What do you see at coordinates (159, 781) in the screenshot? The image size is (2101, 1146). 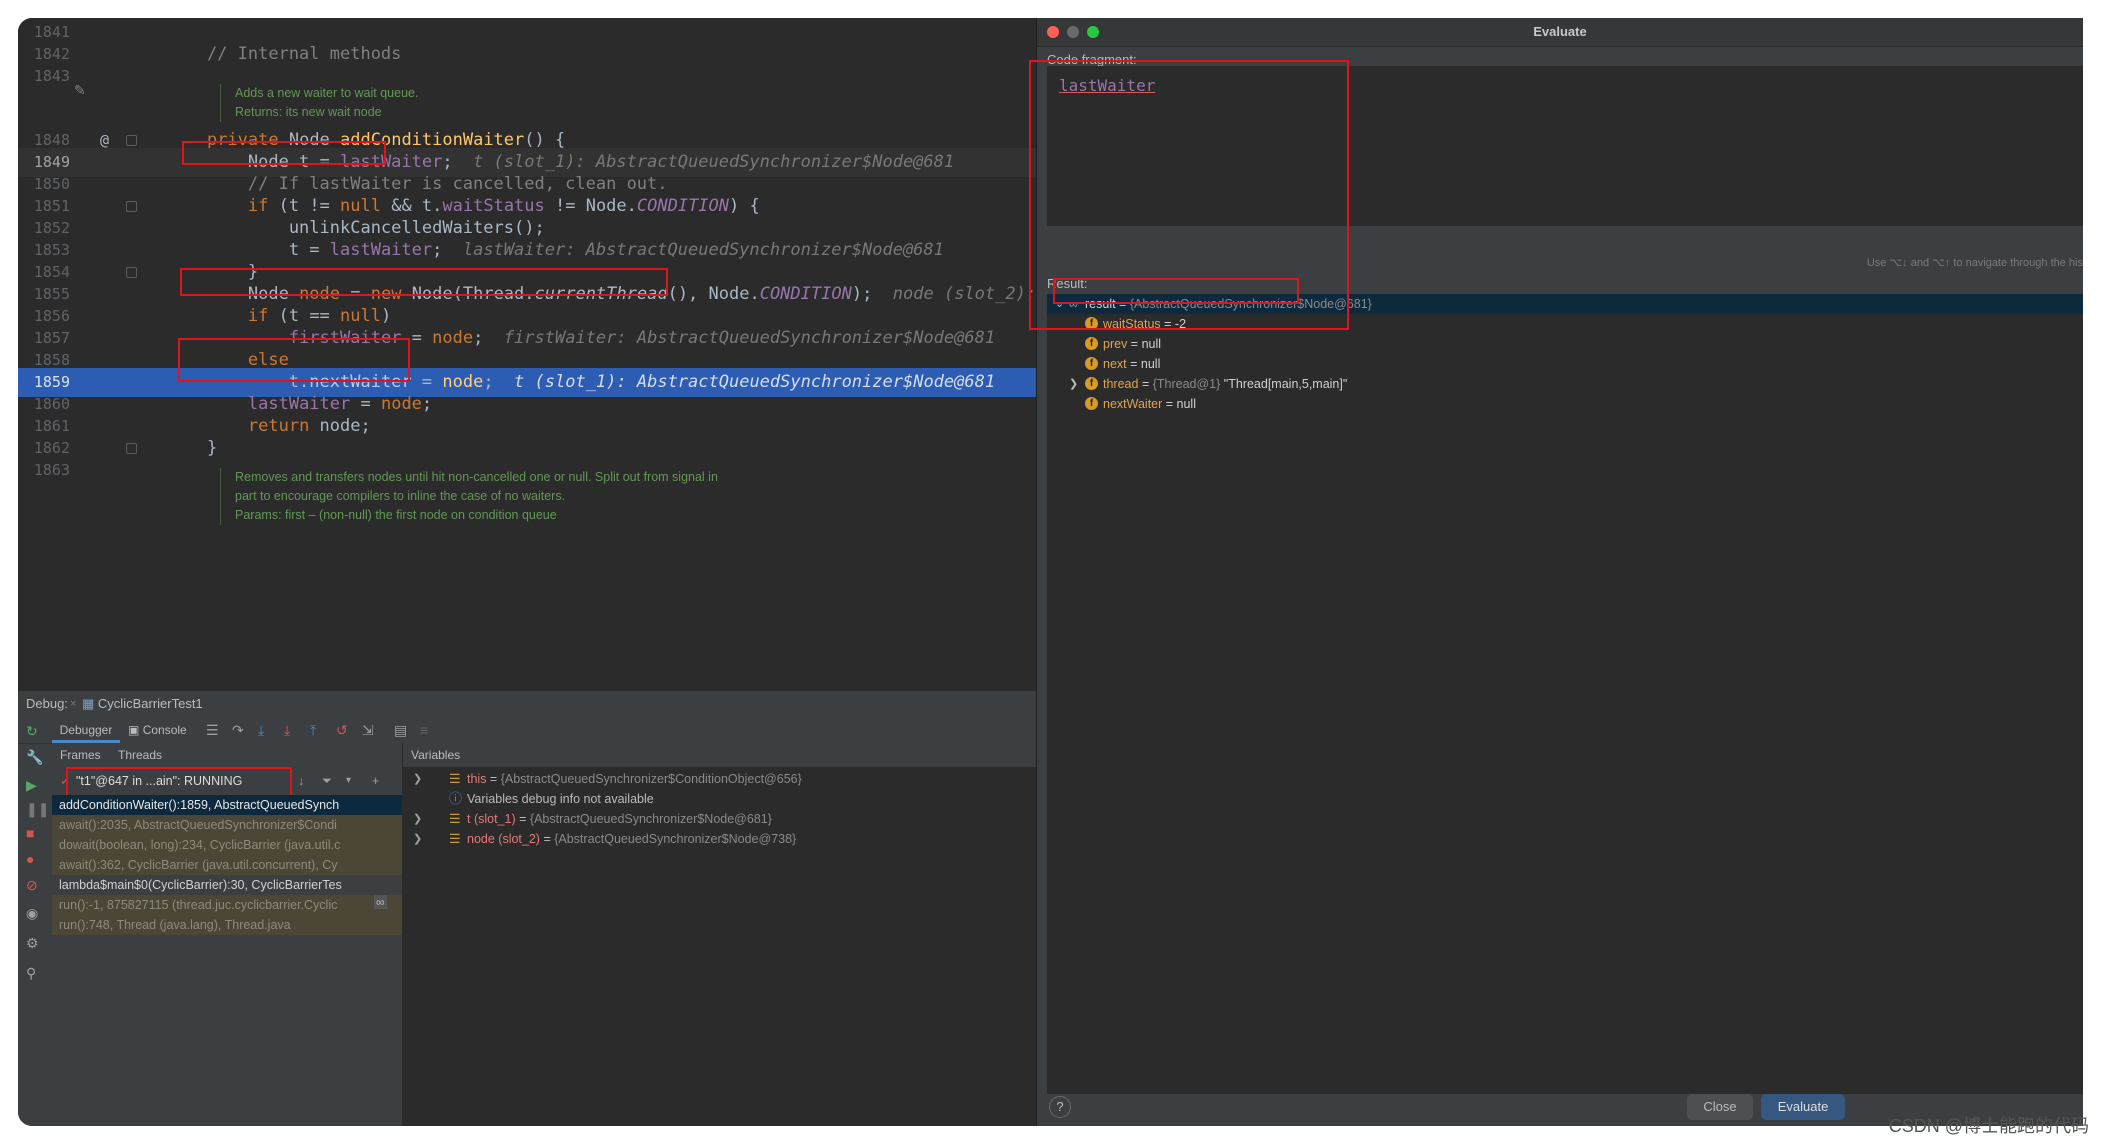 I see `thread-label: "t1"@647 in ...ain": RUNNING` at bounding box center [159, 781].